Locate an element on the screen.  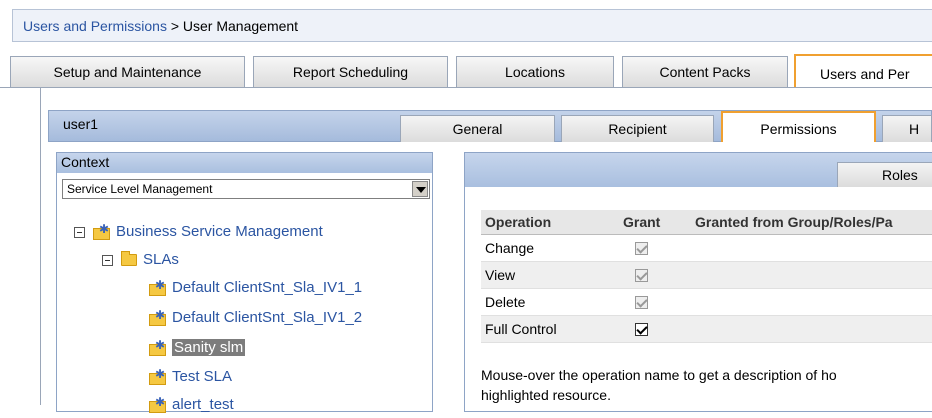
operation-name: Full Control is located at coordinates (550, 329).